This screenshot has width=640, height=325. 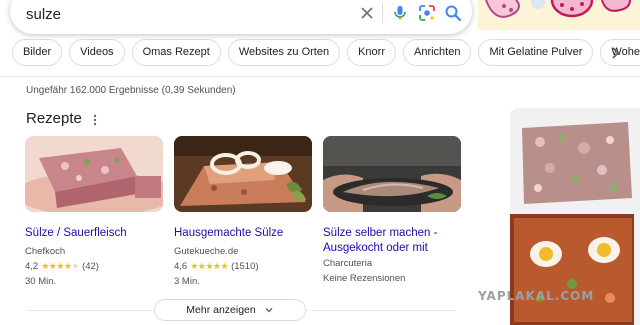 What do you see at coordinates (371, 52) in the screenshot?
I see `chip-knorr: Knorr` at bounding box center [371, 52].